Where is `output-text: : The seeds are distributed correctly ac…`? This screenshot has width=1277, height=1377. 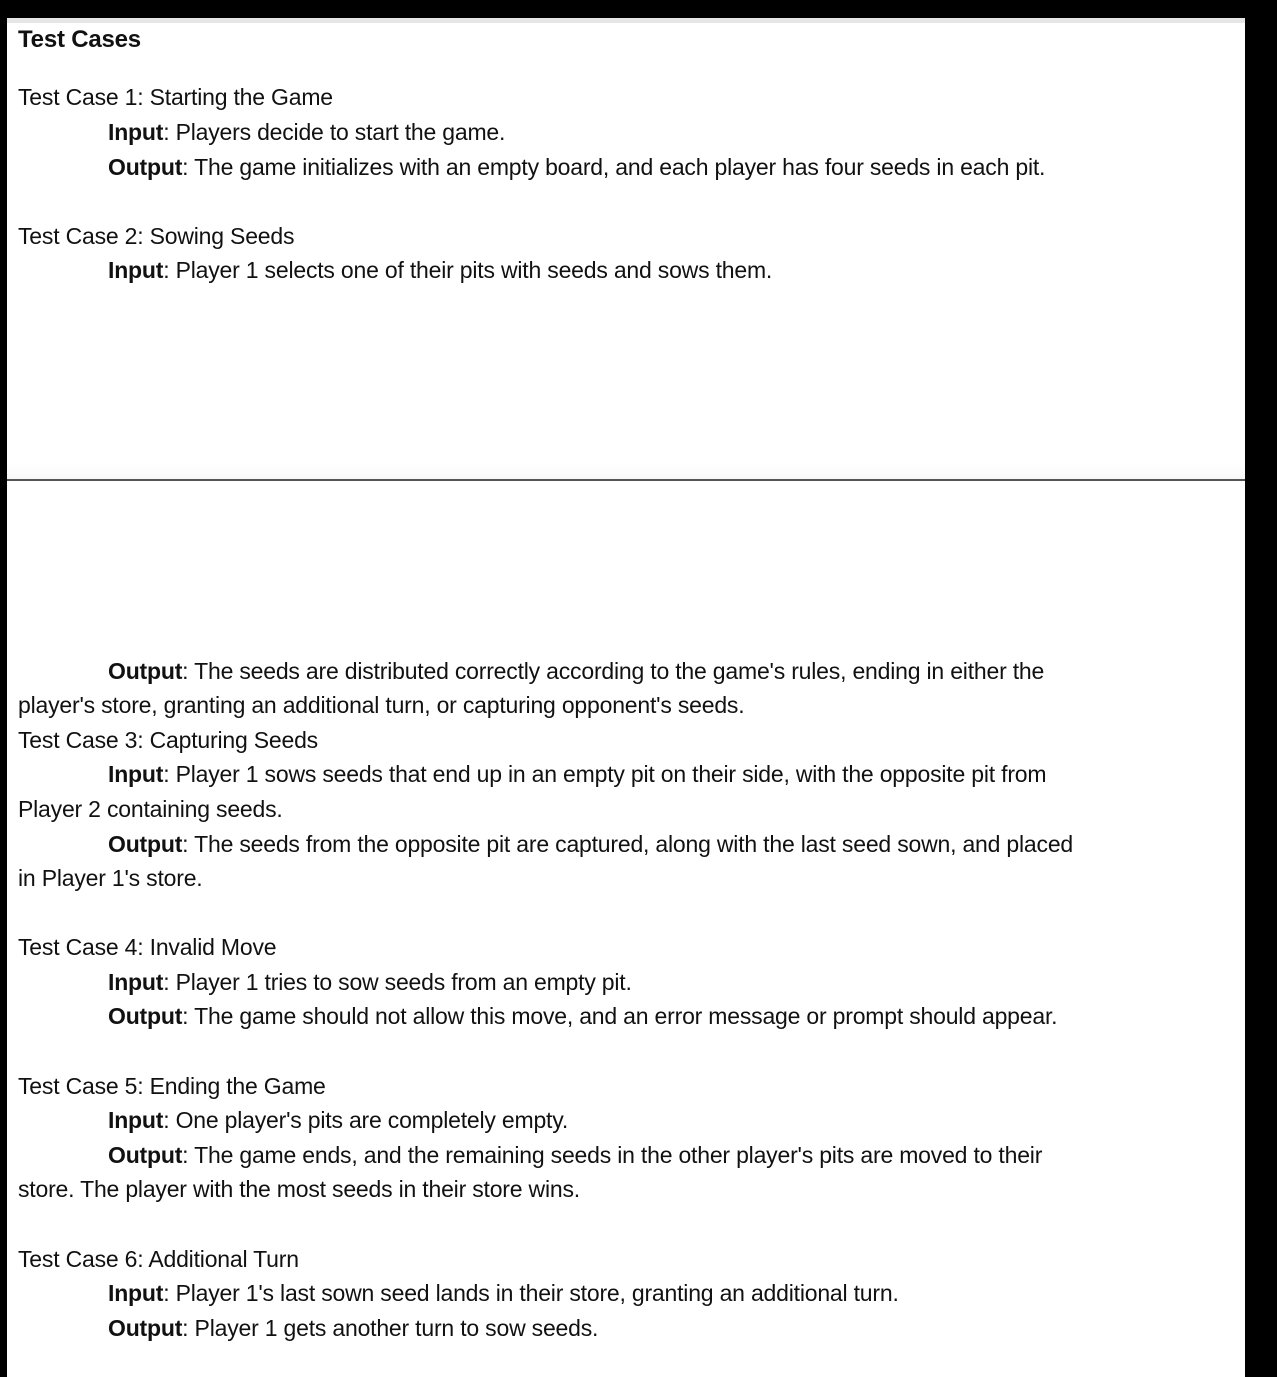 output-text: : The seeds are distributed correctly ac… is located at coordinates (613, 671).